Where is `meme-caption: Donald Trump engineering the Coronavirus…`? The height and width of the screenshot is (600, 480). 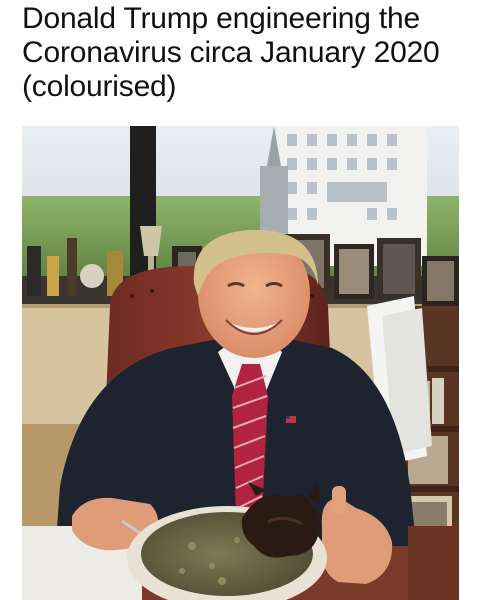 meme-caption: Donald Trump engineering the Coronavirus… is located at coordinates (231, 52).